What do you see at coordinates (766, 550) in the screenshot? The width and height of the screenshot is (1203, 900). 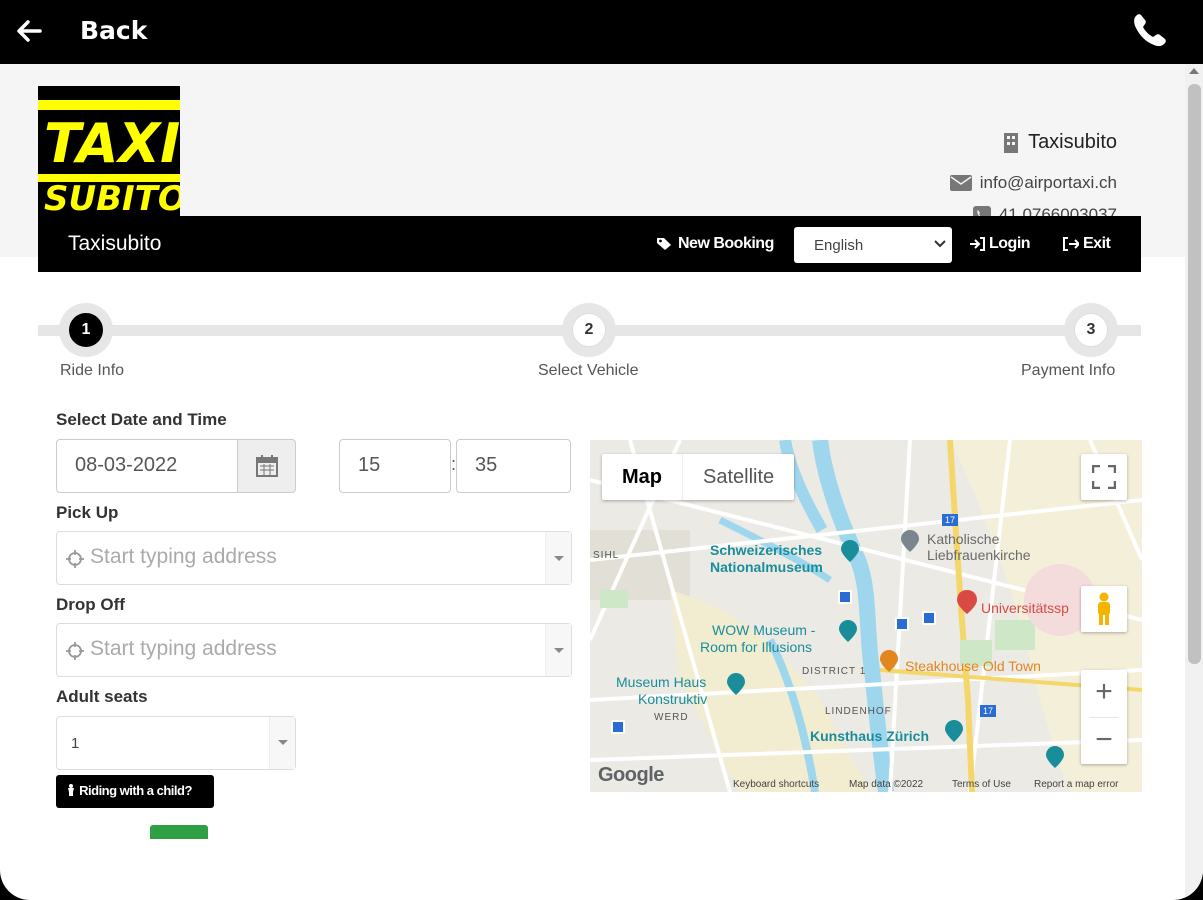 I see `poi-nationalmuseum-line1: Schweizerisches` at bounding box center [766, 550].